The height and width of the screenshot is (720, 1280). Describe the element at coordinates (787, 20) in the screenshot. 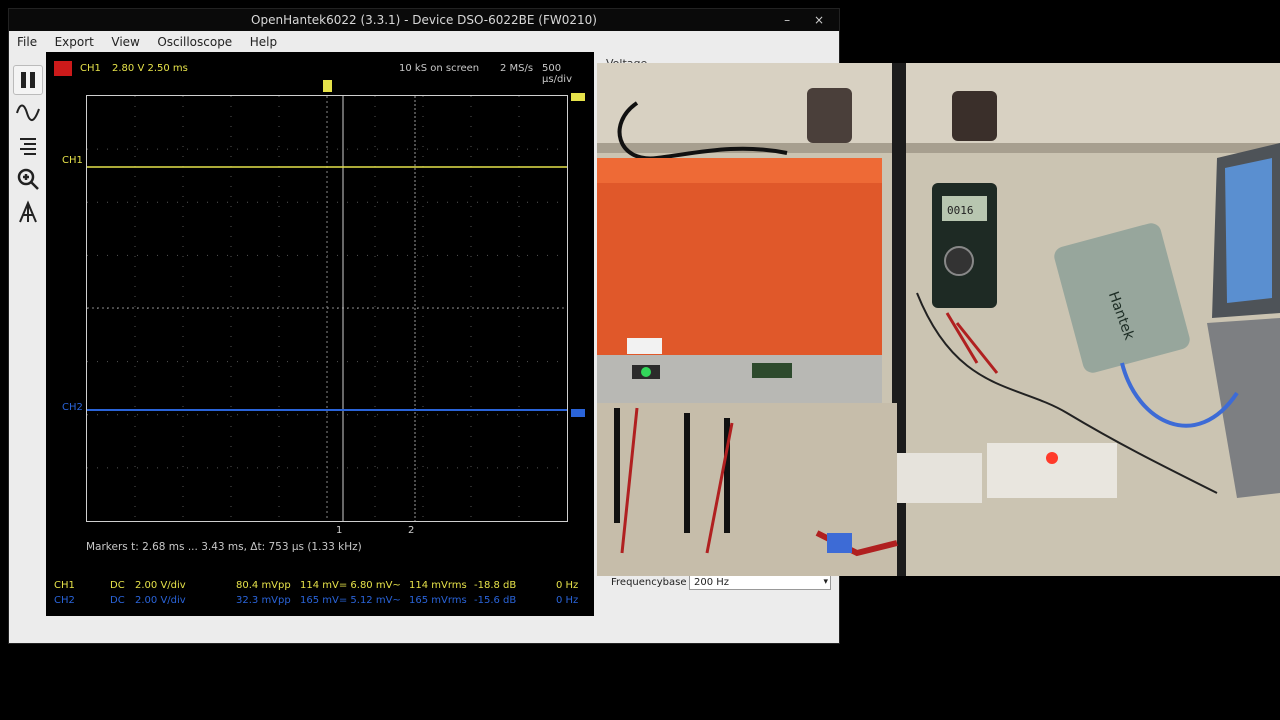

I see `minimize-button: –` at that location.